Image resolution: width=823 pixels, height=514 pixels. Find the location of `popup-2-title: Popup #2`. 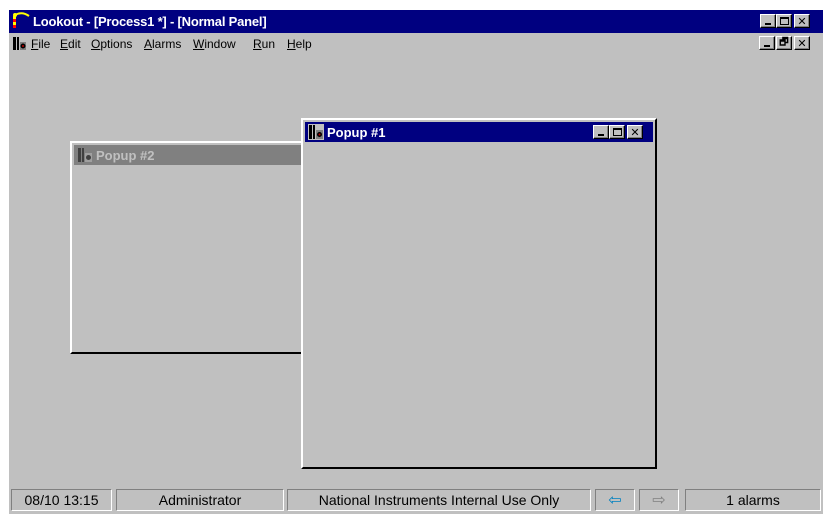

popup-2-title: Popup #2 is located at coordinates (125, 155).